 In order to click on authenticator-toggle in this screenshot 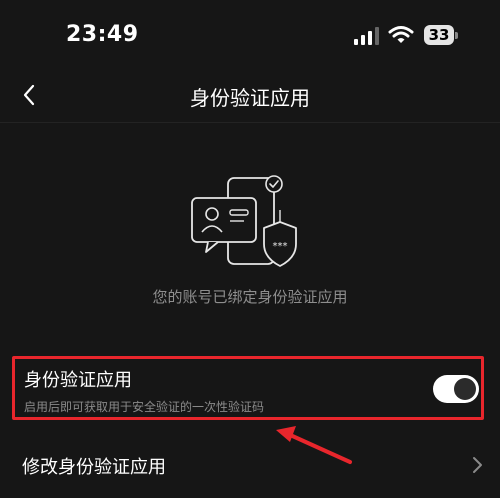, I will do `click(456, 389)`.